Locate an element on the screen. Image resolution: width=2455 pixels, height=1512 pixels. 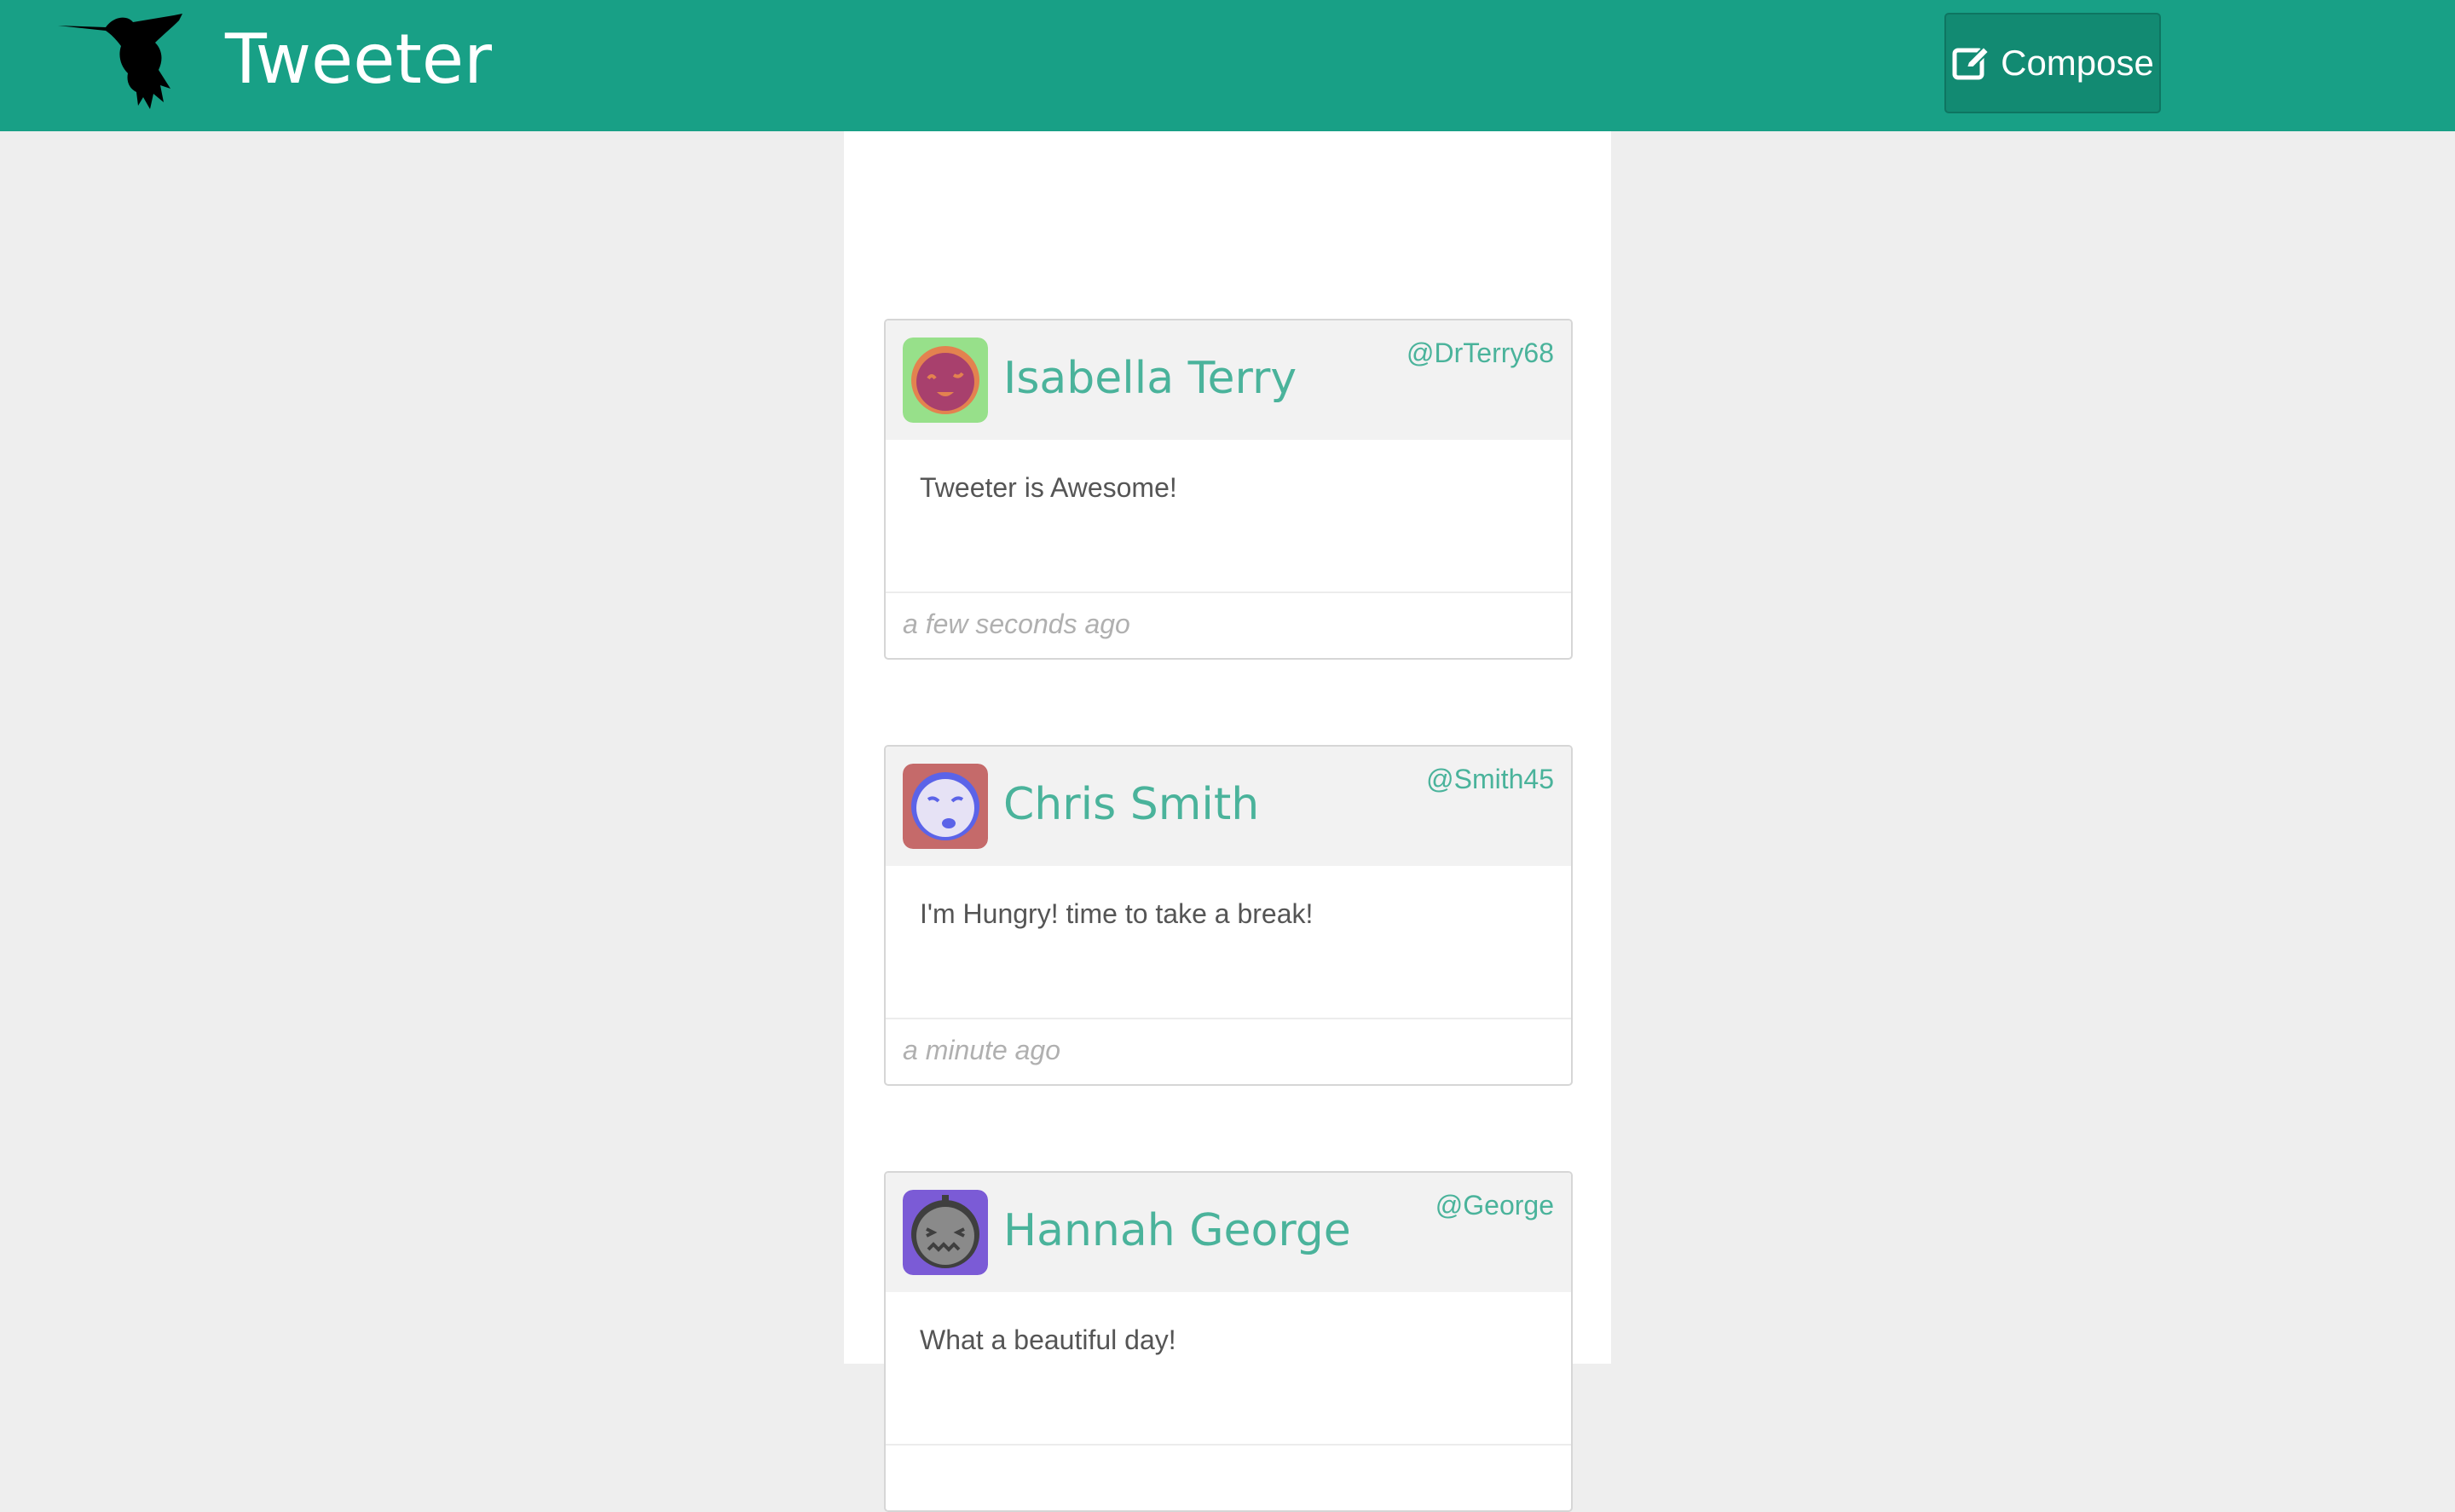
tweet-text: What a beautiful day! is located at coordinates (1228, 1369).